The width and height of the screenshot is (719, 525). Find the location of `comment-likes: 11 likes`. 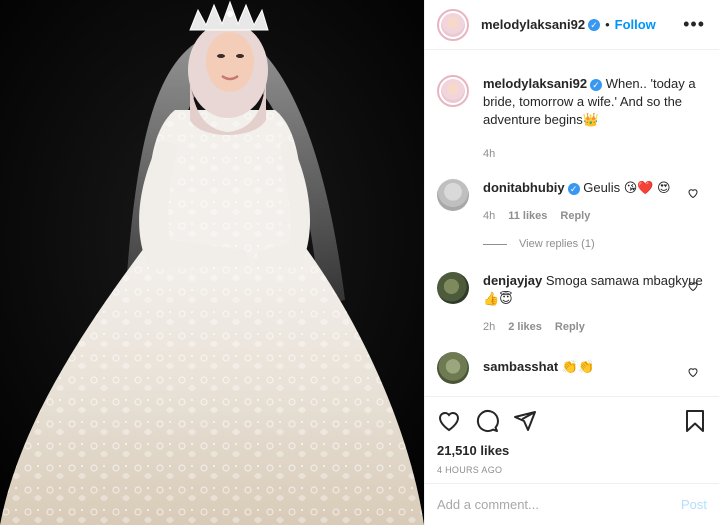

comment-likes: 11 likes is located at coordinates (527, 216).